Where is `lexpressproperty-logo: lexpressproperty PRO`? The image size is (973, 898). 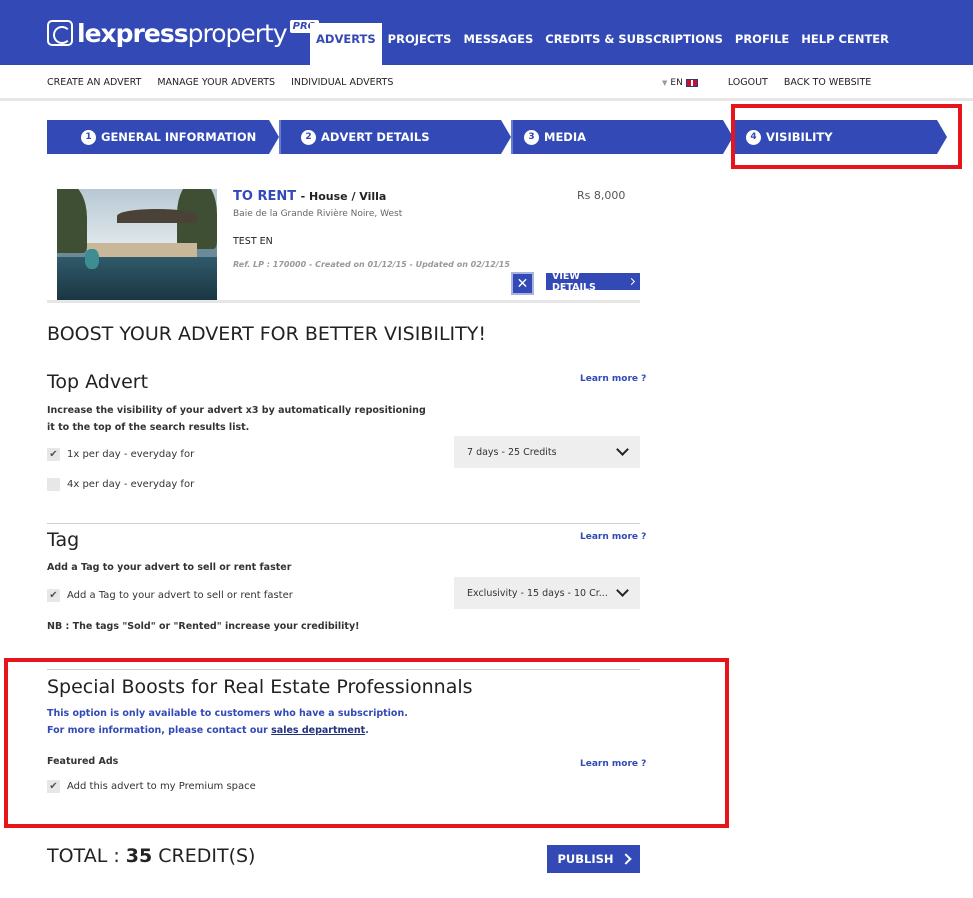 lexpressproperty-logo: lexpressproperty PRO is located at coordinates (183, 33).